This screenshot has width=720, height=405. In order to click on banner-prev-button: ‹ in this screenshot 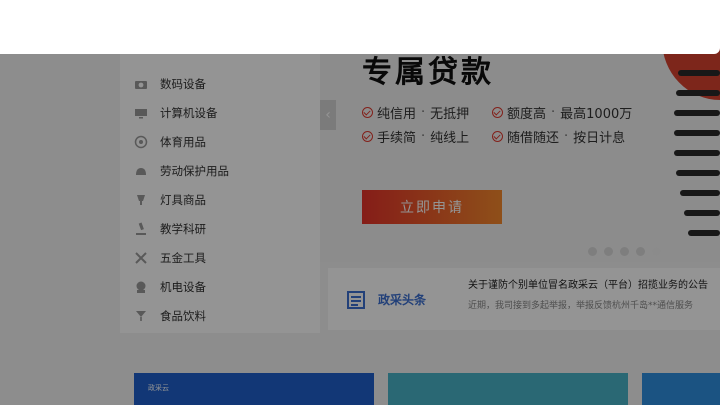, I will do `click(328, 115)`.